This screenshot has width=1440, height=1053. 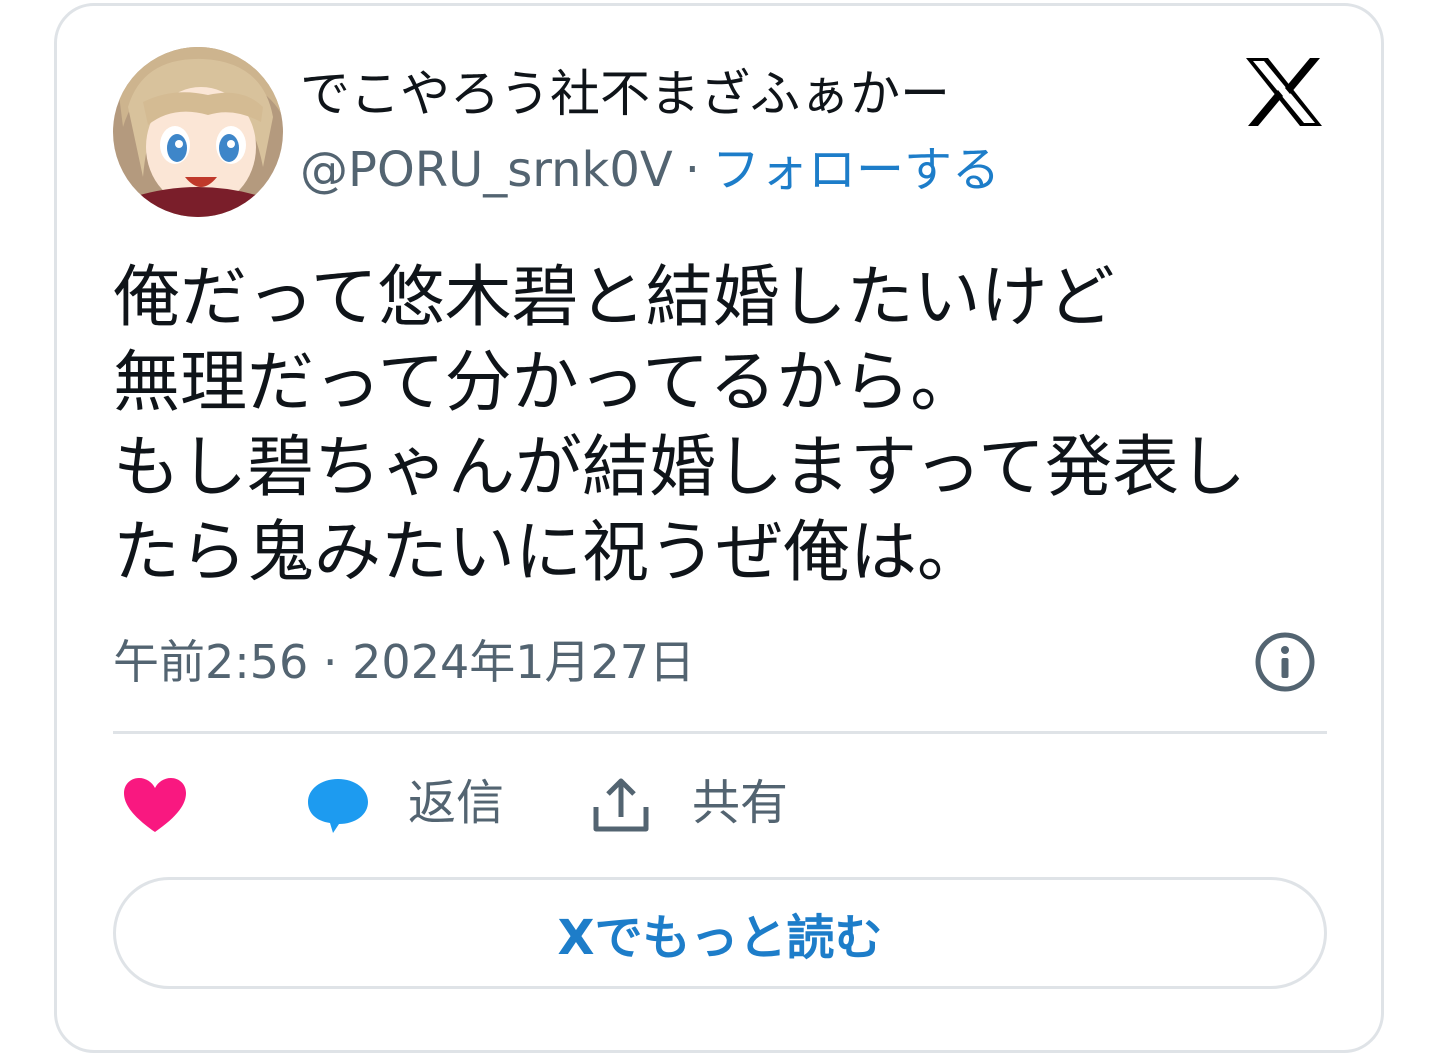 I want to click on tweet-line: 俺だって悠木碧と結婚したいけど, so click(x=614, y=297).